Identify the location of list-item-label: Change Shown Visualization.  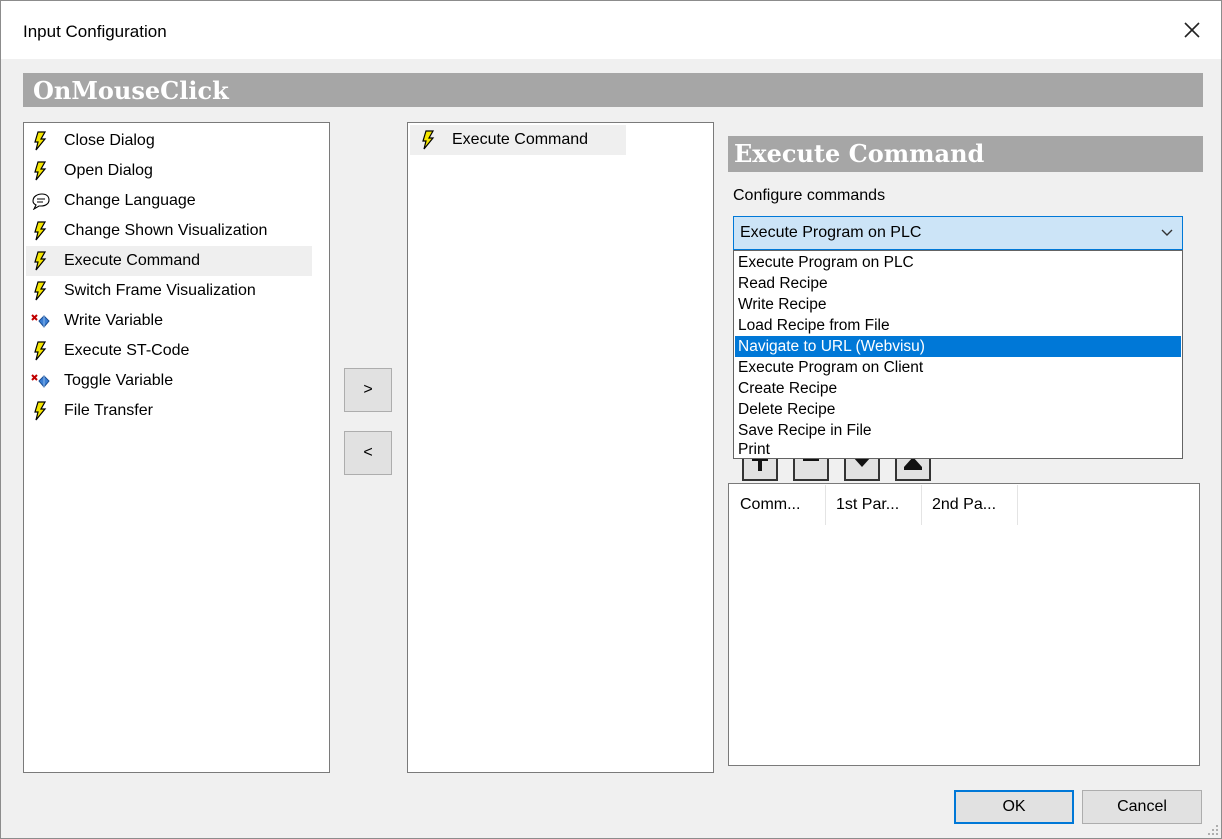
(166, 230).